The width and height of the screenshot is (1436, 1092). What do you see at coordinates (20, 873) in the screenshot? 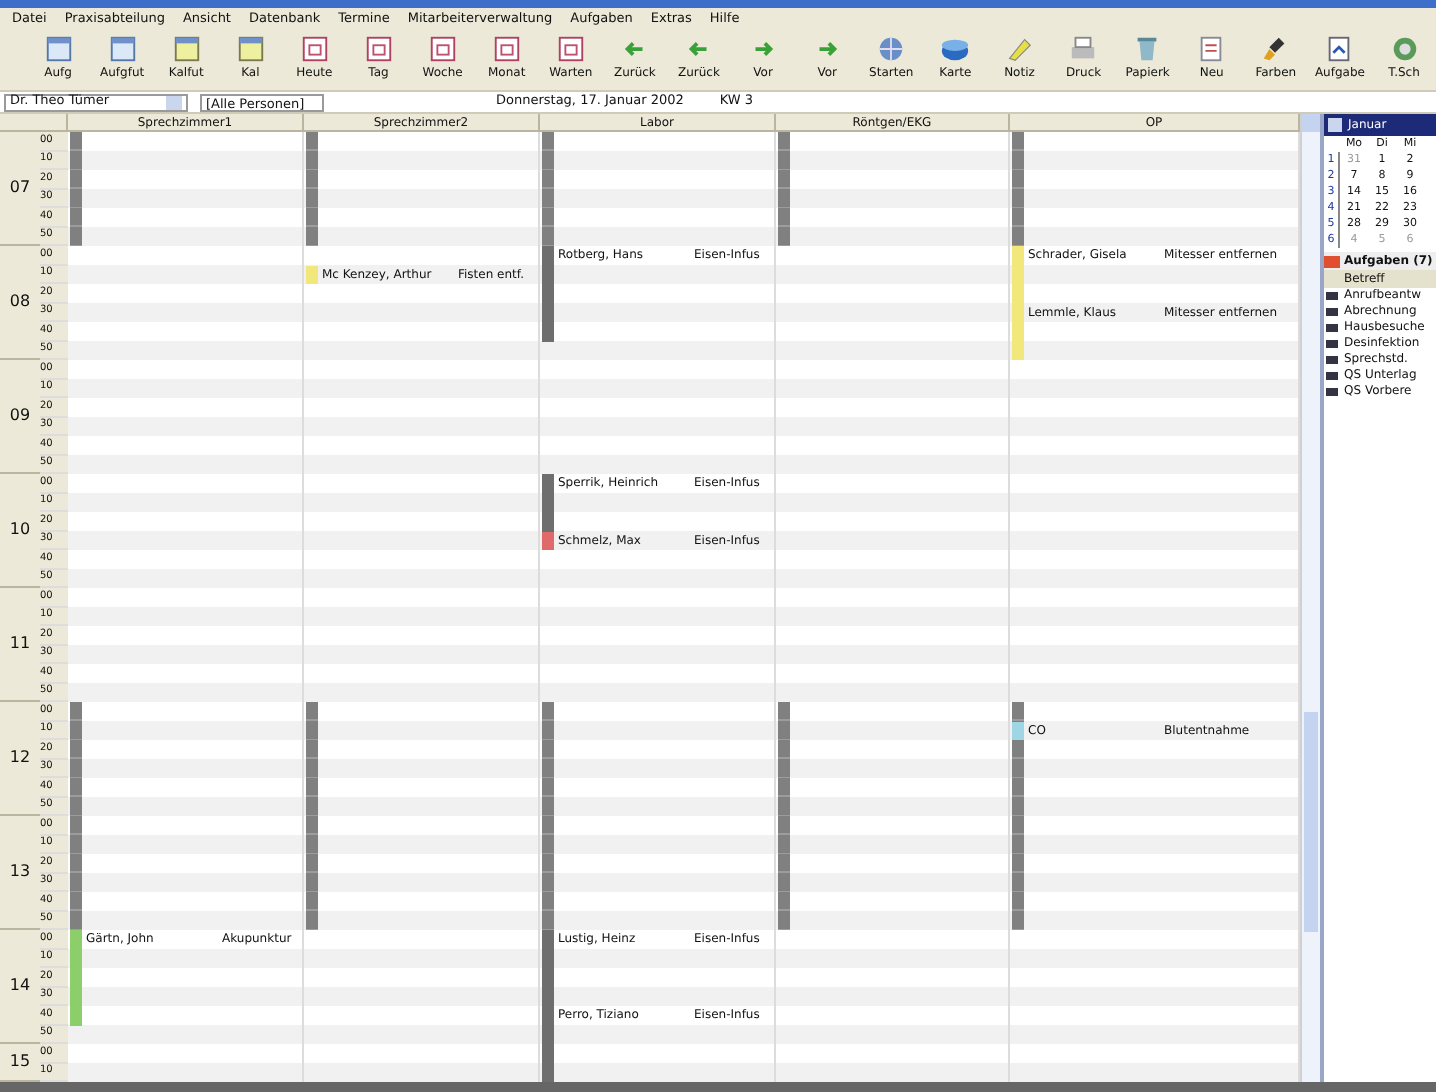
I see `hour-label: 13` at bounding box center [20, 873].